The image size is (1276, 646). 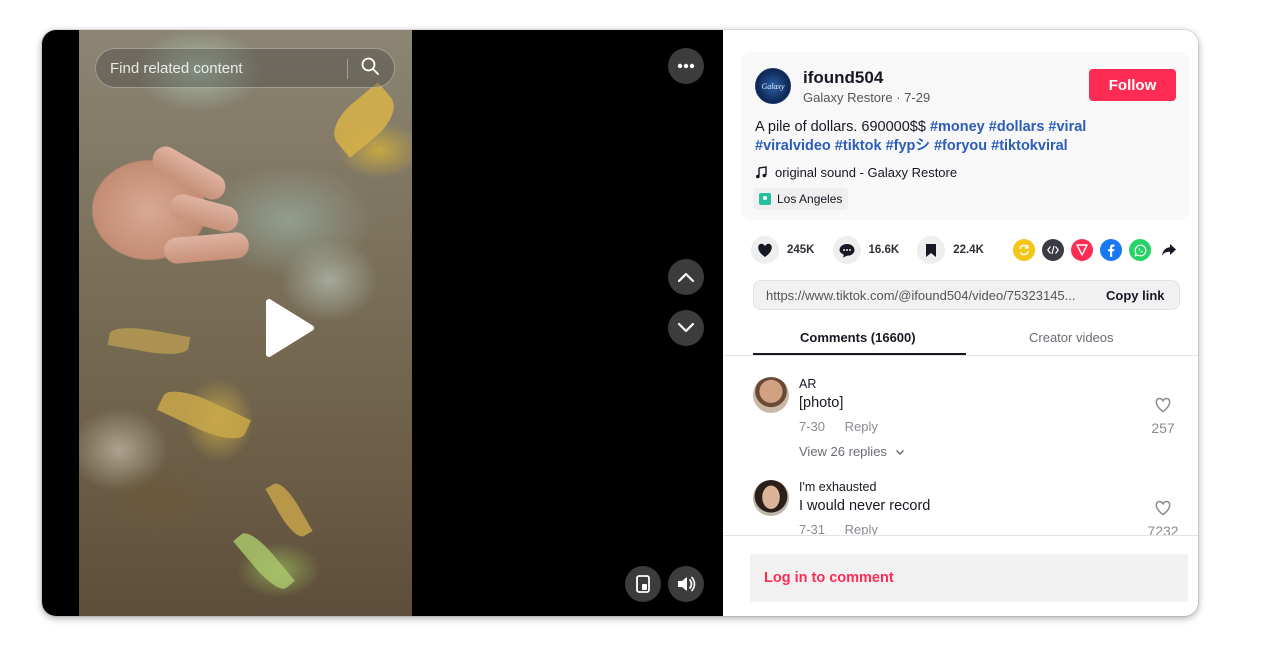 What do you see at coordinates (810, 199) in the screenshot?
I see `location-label: Los Angeles` at bounding box center [810, 199].